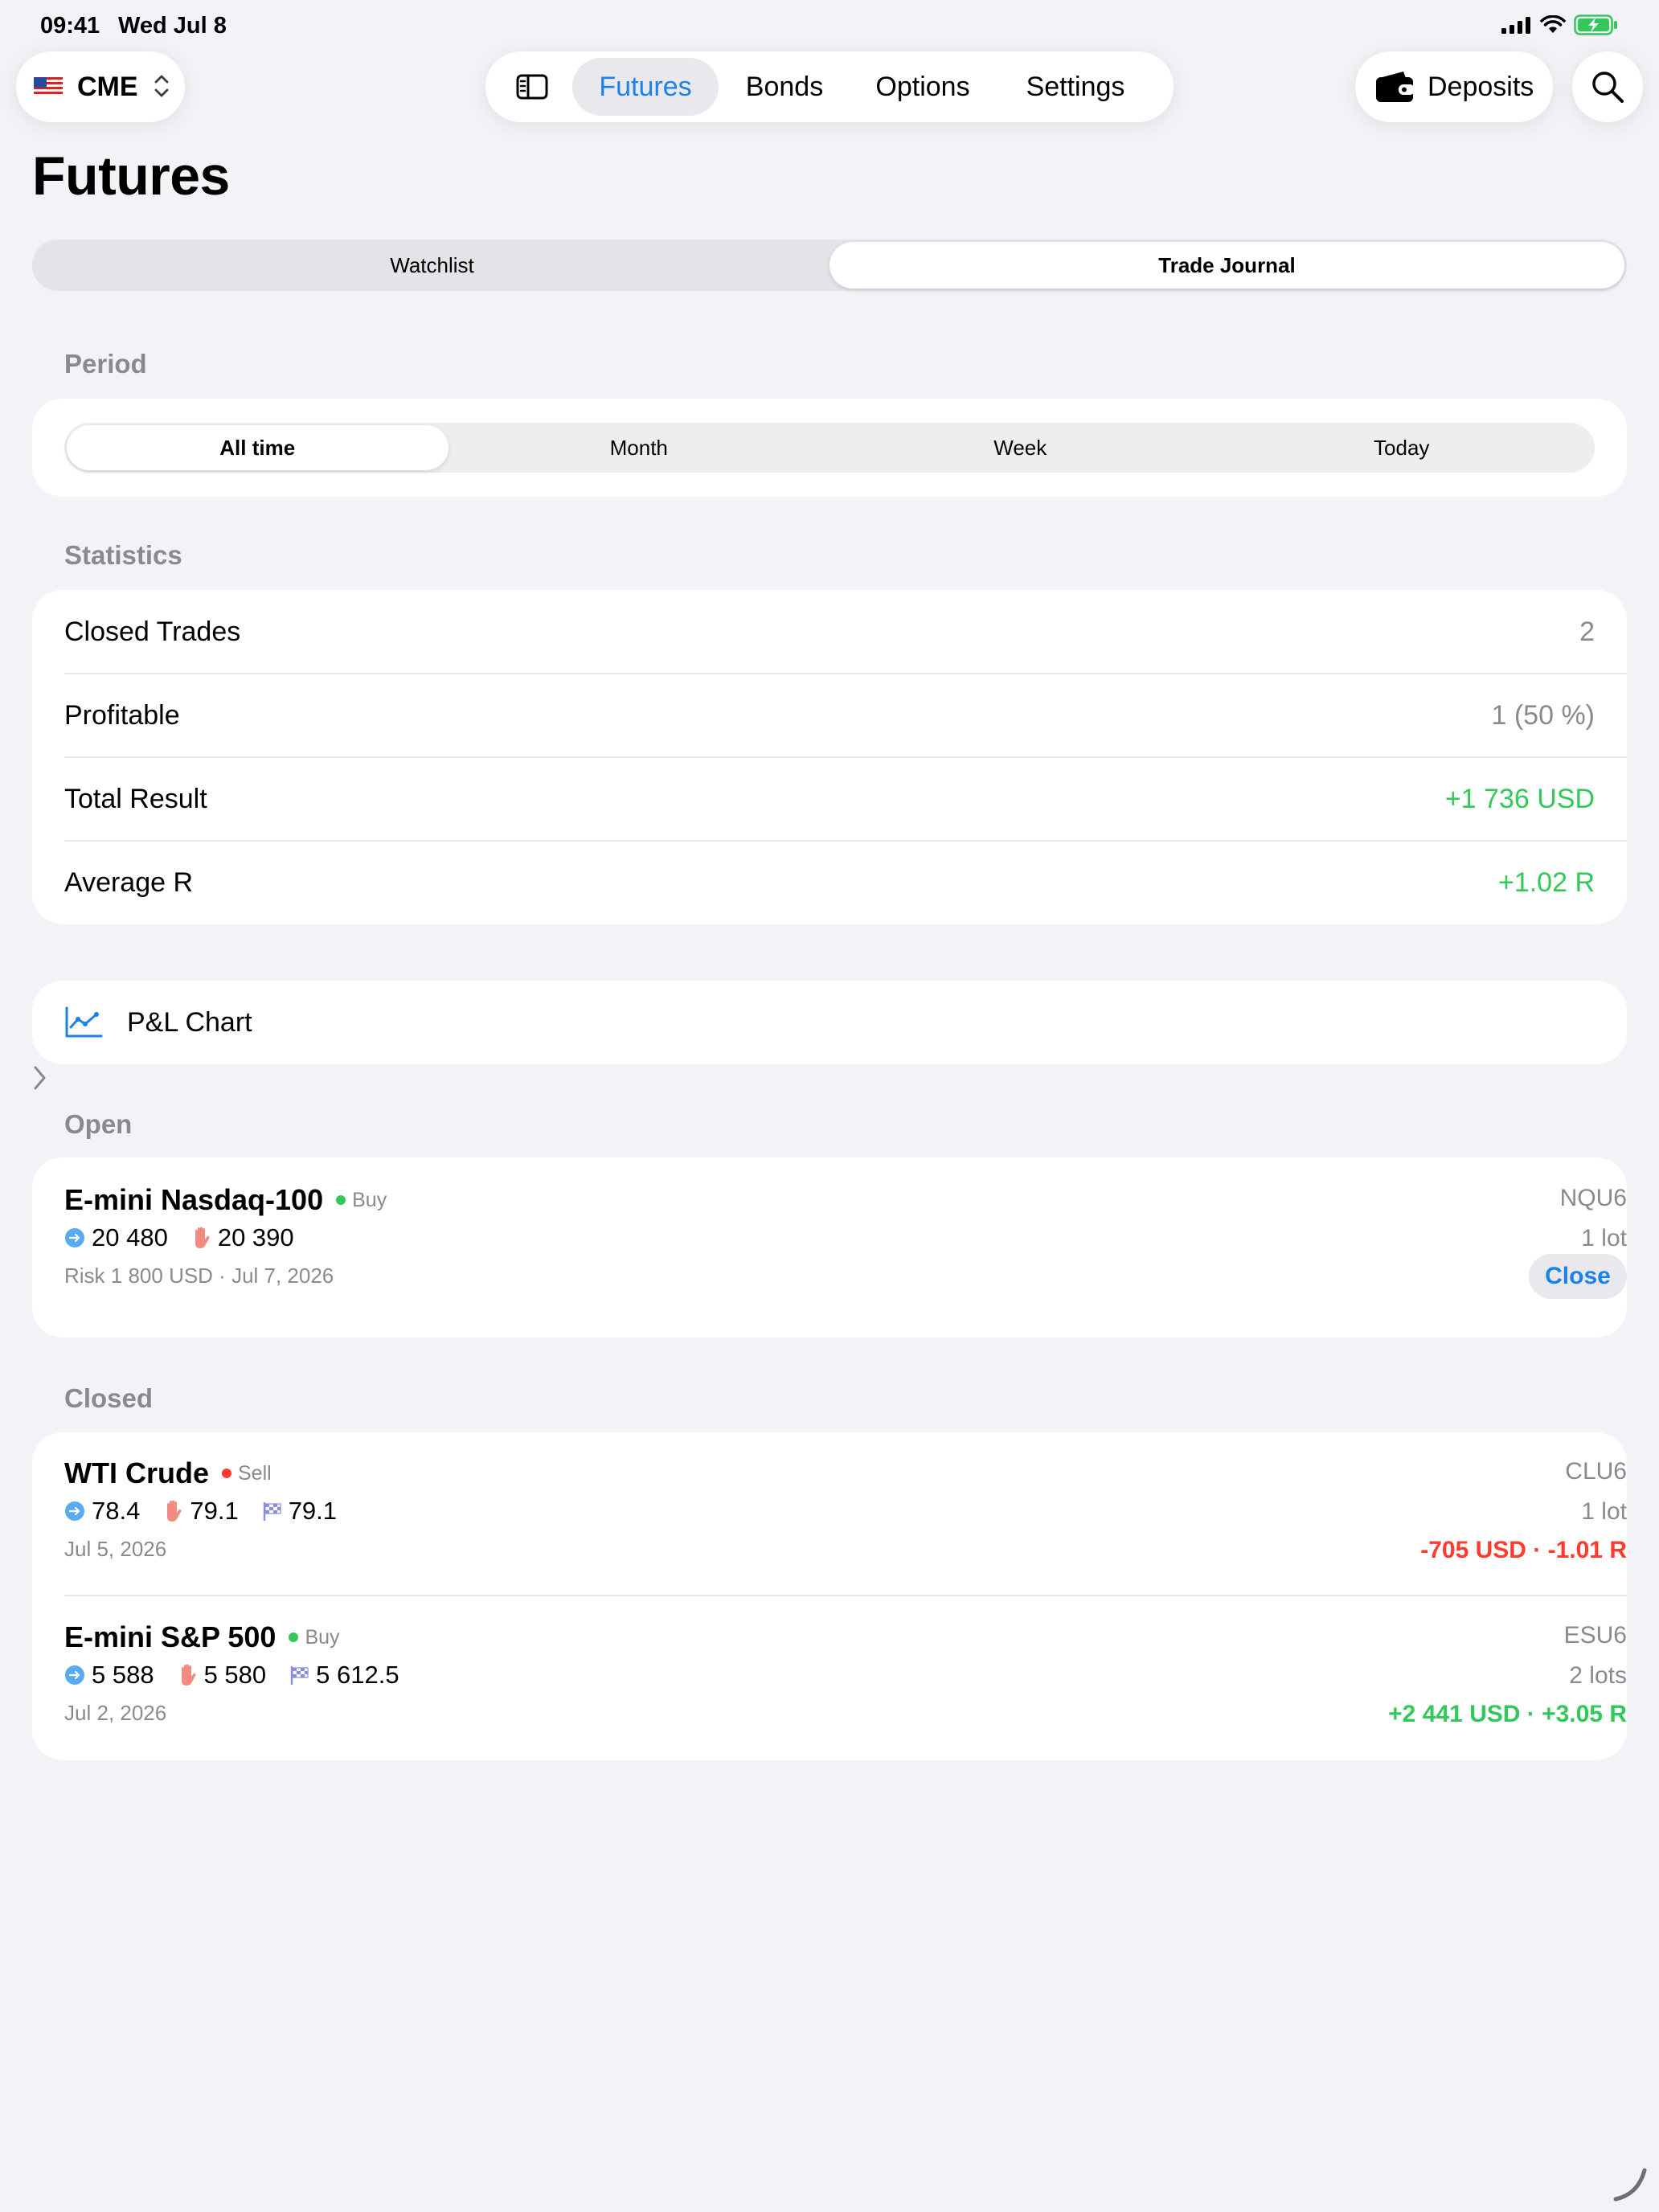 The width and height of the screenshot is (1659, 2212). What do you see at coordinates (1519, 798) in the screenshot?
I see `stat-value: +1 736 USD` at bounding box center [1519, 798].